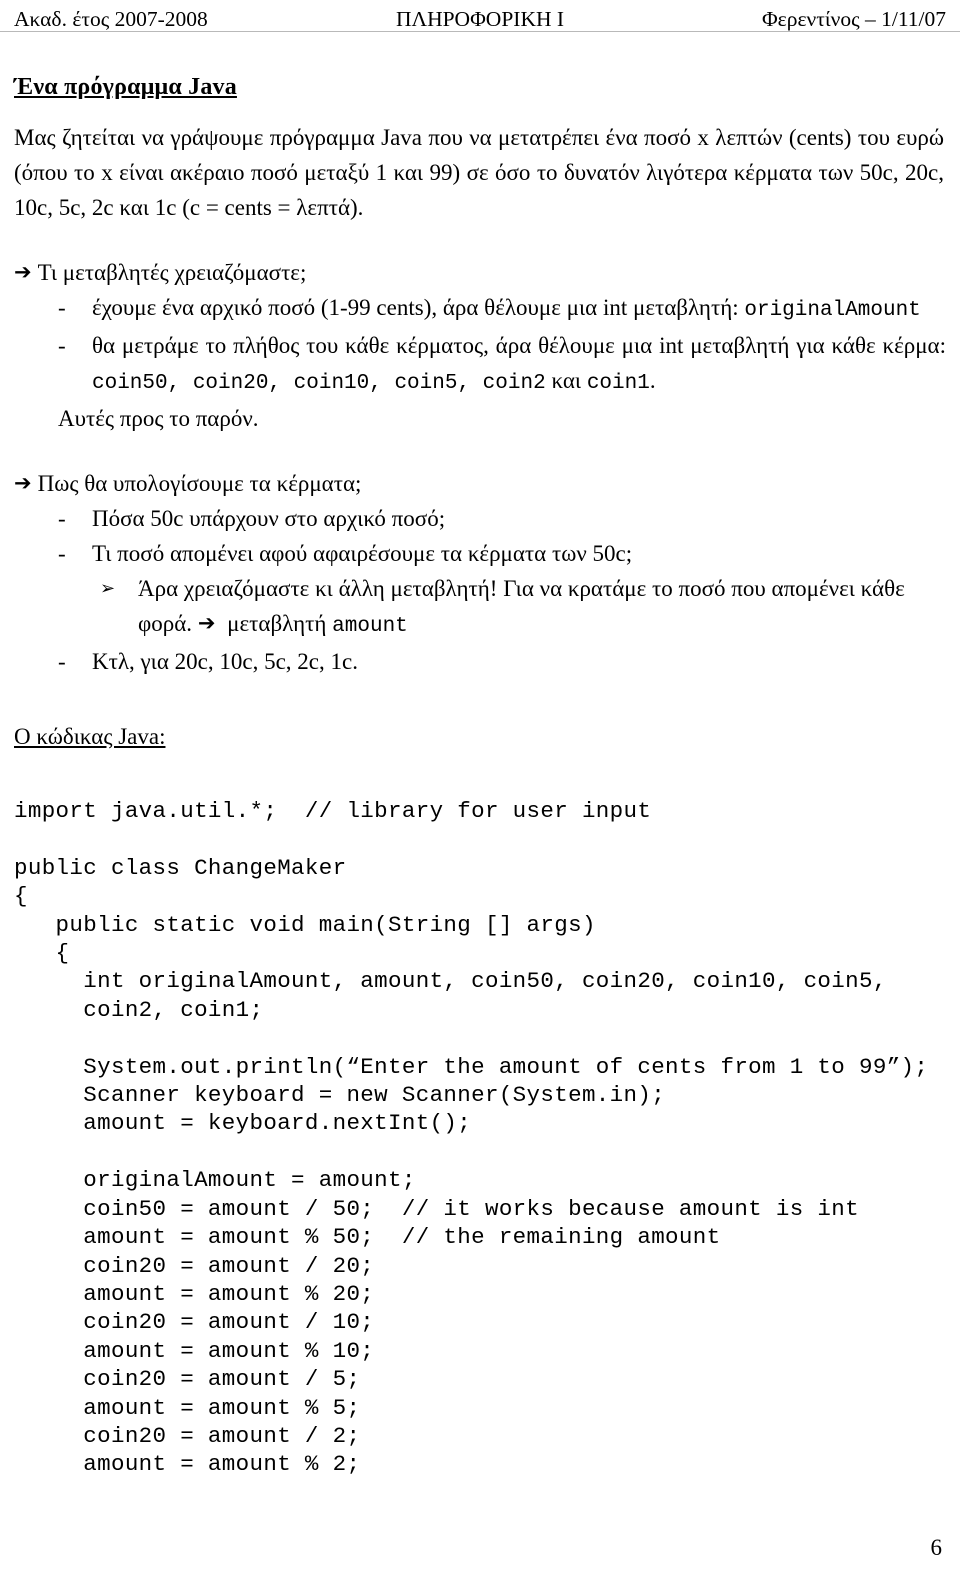 The height and width of the screenshot is (1575, 960). Describe the element at coordinates (125, 87) in the screenshot. I see `page-title: Ένα πρόγραμμα Java` at that location.